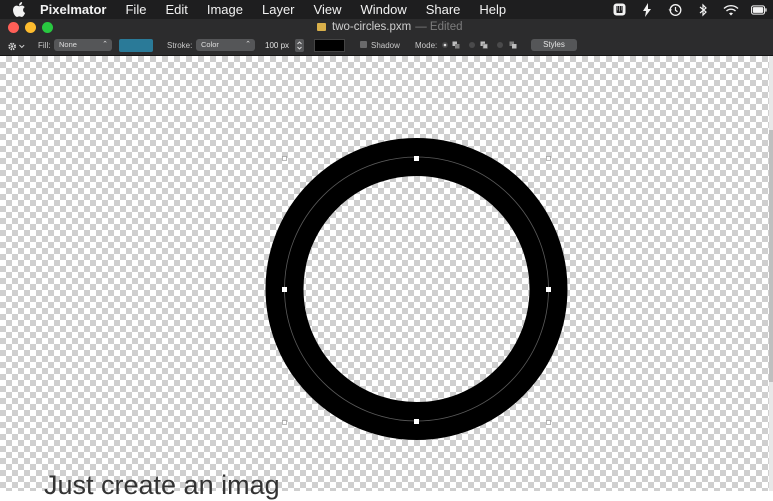 The image size is (773, 501). What do you see at coordinates (284, 158) in the screenshot?
I see `handle-top-left` at bounding box center [284, 158].